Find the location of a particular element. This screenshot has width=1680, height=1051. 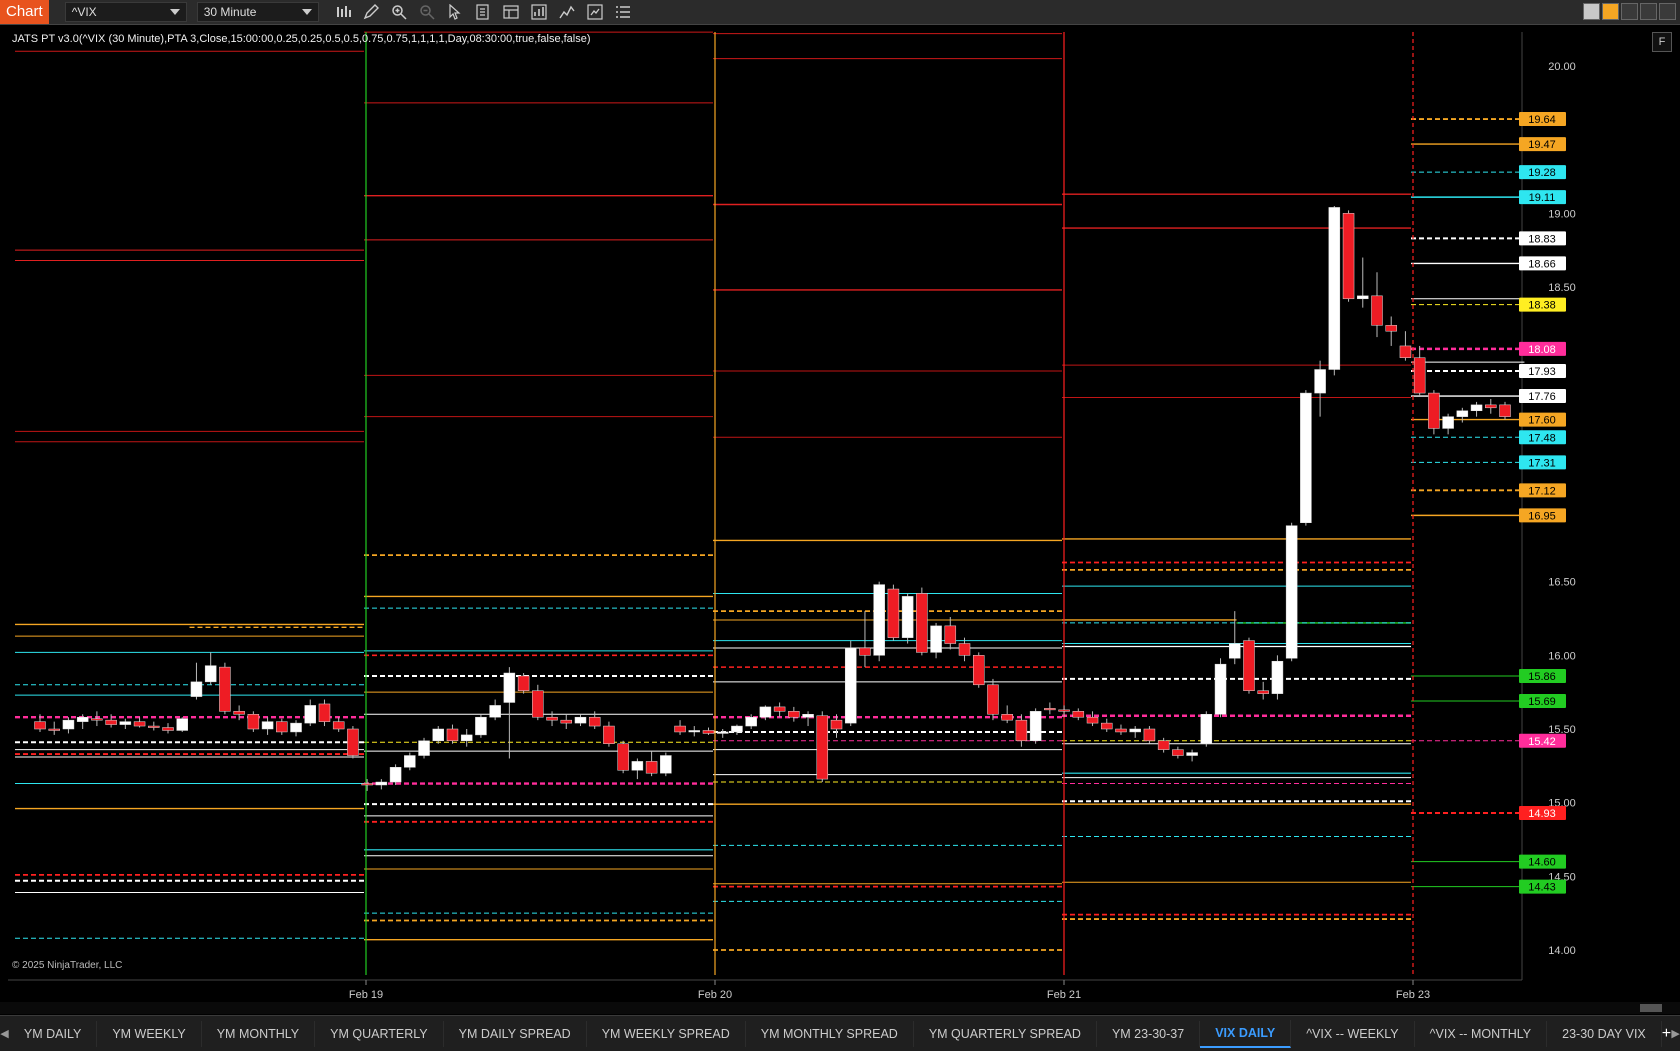

tab-vix-weekly: ^VIX -- WEEKLY is located at coordinates (1353, 1033).